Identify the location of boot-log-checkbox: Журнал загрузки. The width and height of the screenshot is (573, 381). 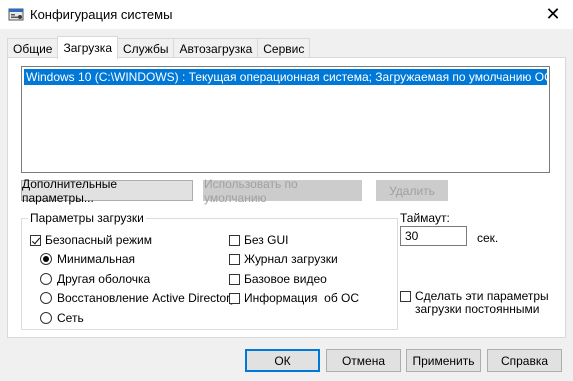
(283, 259).